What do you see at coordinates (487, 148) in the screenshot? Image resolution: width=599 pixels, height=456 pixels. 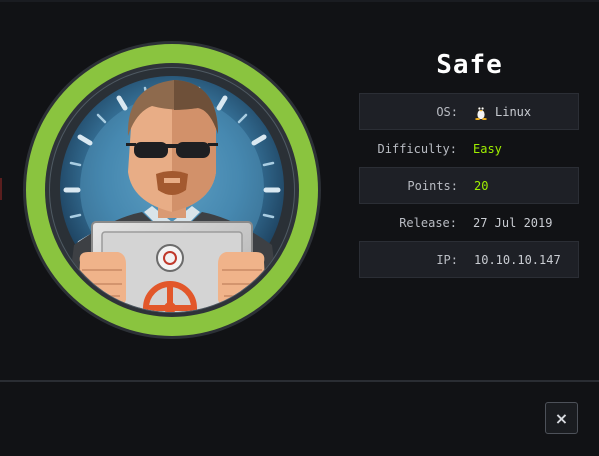 I see `difficulty-value: Easy` at bounding box center [487, 148].